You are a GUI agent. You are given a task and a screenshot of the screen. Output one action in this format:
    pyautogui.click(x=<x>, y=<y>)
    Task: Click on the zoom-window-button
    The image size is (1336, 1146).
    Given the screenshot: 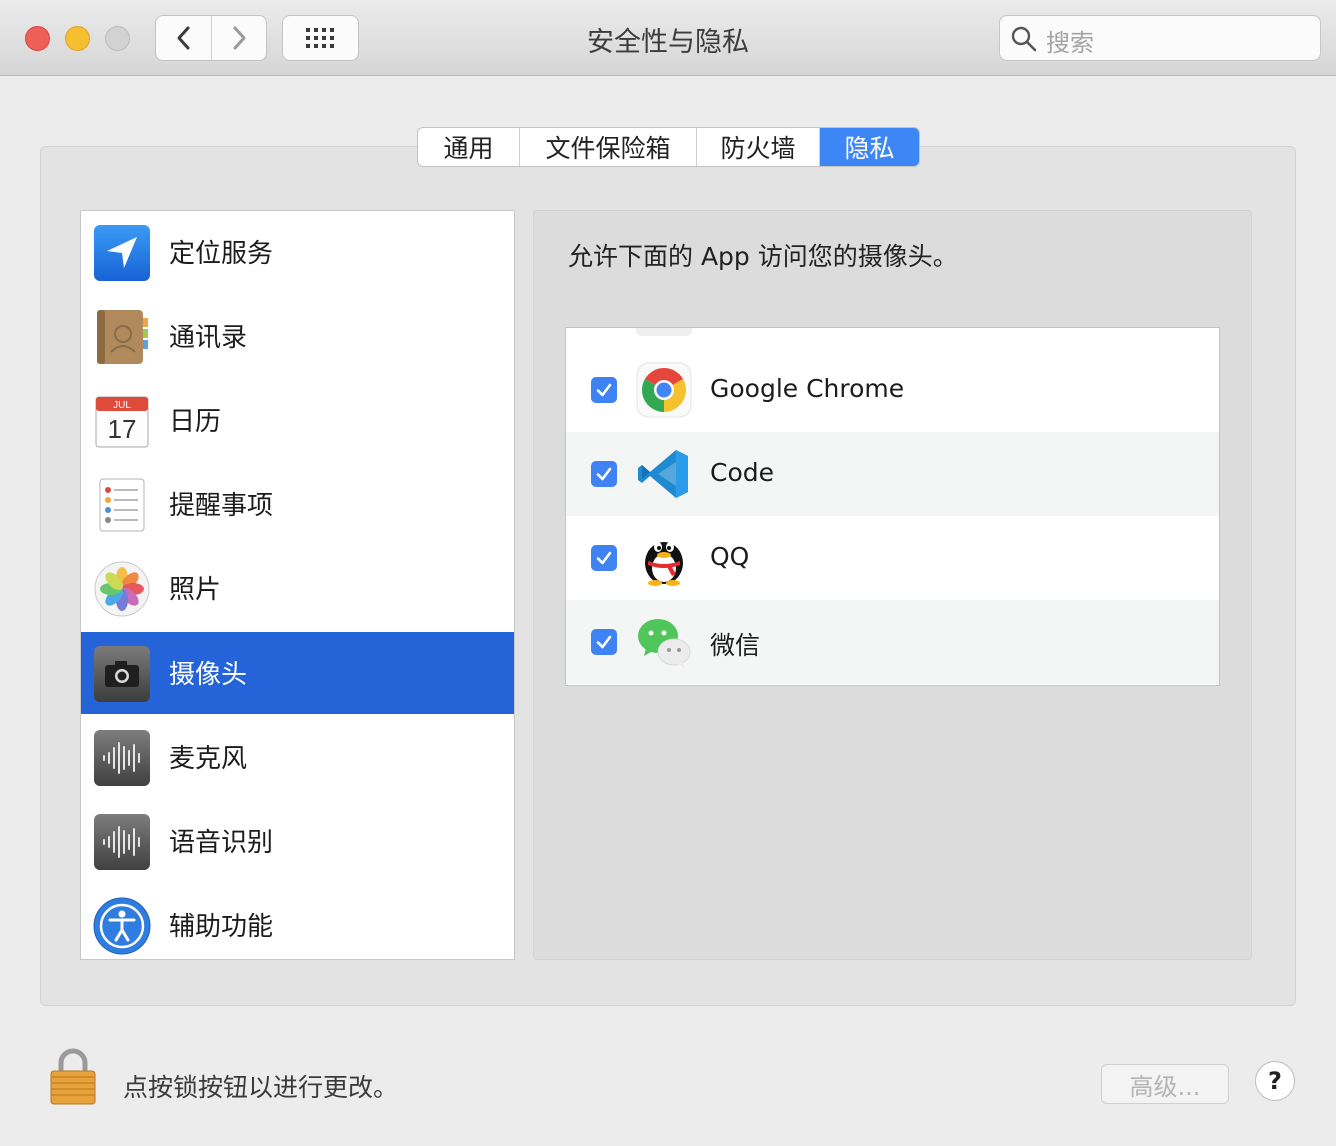 What is the action you would take?
    pyautogui.click(x=117, y=38)
    